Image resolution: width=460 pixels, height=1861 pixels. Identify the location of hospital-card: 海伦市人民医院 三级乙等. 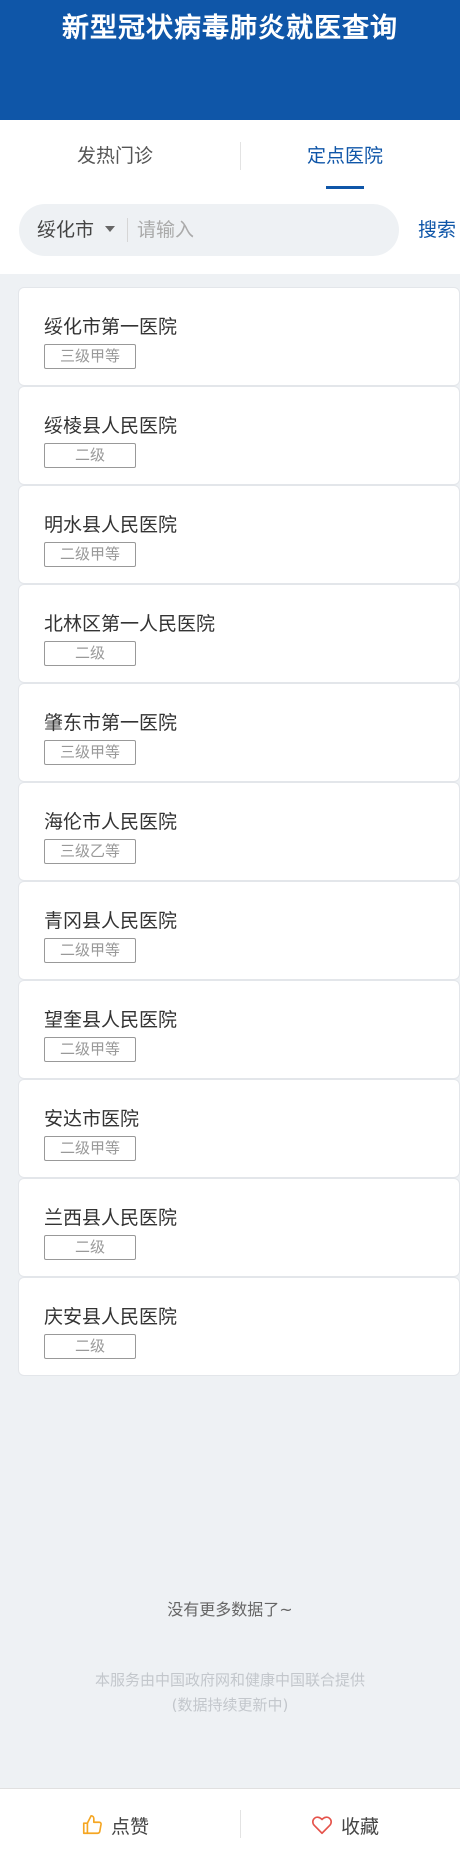
(239, 831).